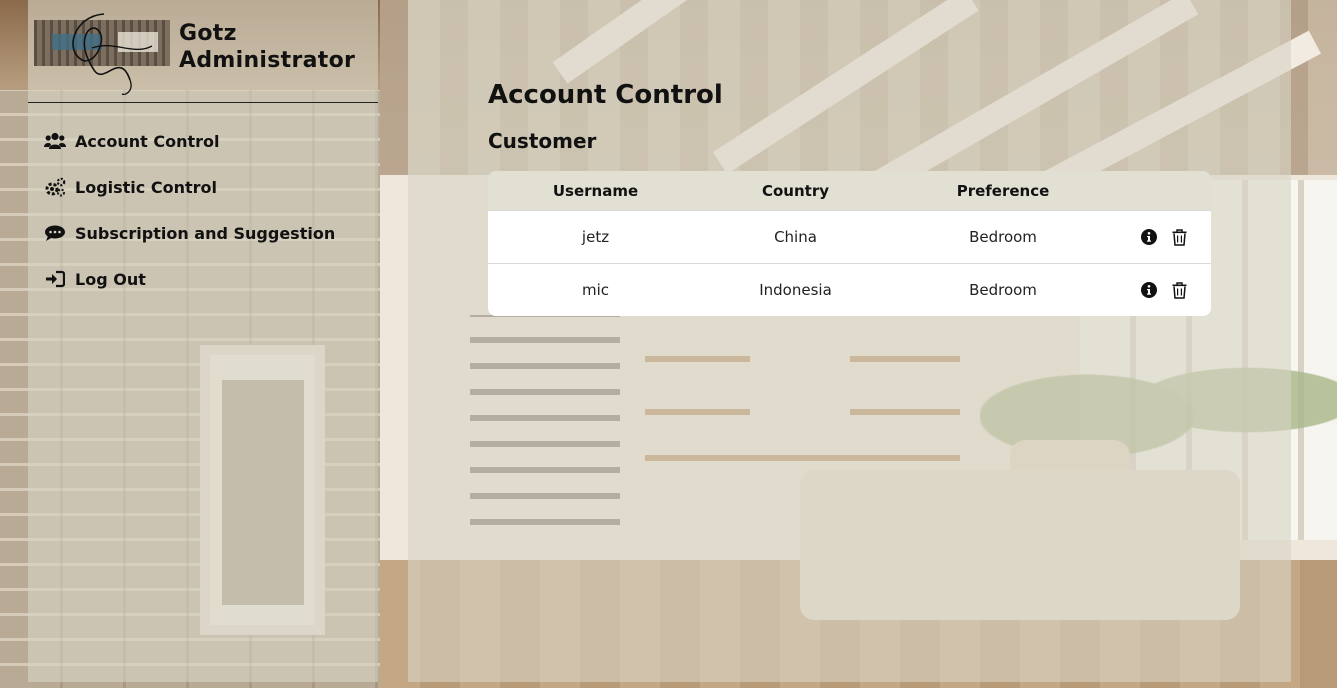 This screenshot has width=1337, height=688. I want to click on brand-line-2: Administrator, so click(267, 60).